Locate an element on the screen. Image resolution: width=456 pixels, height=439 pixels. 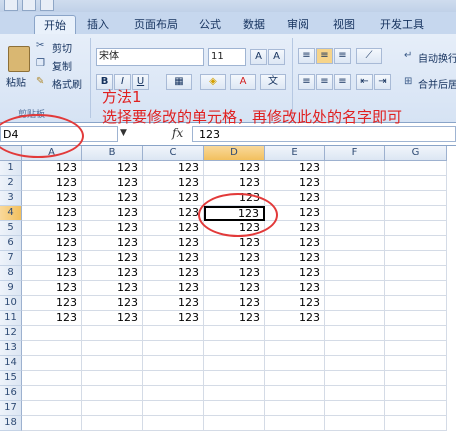
row-header: 13 is located at coordinates (11, 348).